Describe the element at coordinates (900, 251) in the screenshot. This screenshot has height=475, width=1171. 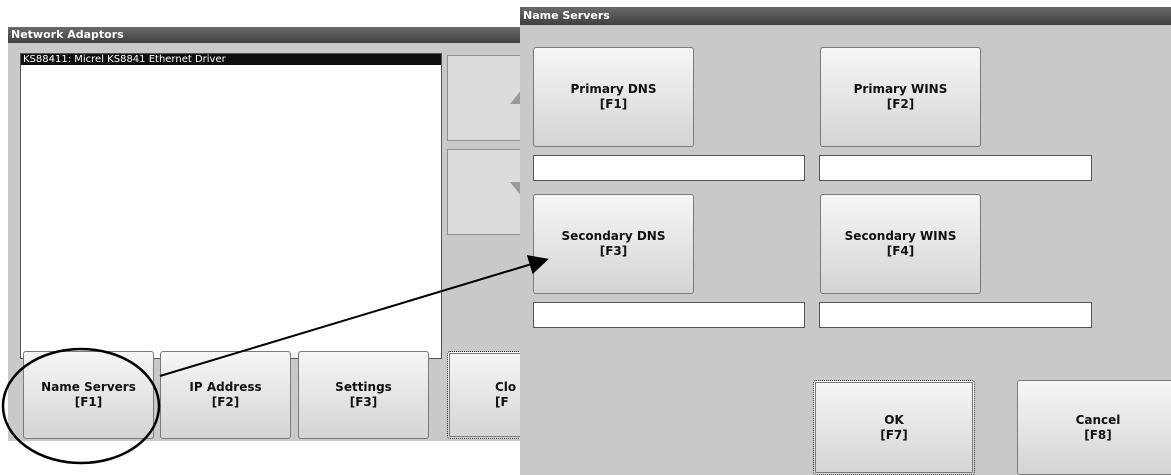
I see `secondary-wins-key: [F4]` at that location.